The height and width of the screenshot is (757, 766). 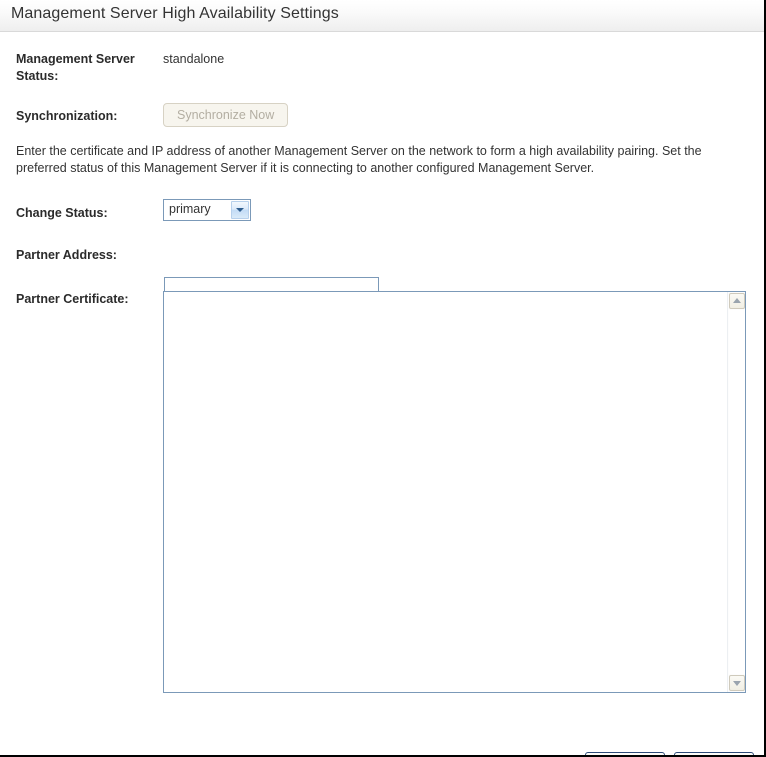 What do you see at coordinates (737, 301) in the screenshot?
I see `scroll-up-arrow-icon` at bounding box center [737, 301].